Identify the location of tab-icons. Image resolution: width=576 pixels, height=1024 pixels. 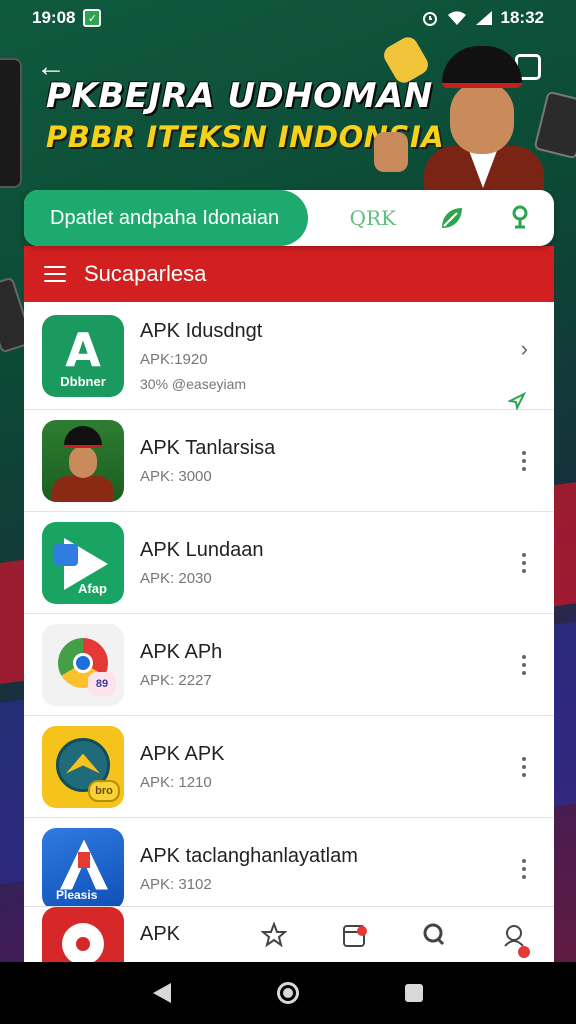
(394, 934).